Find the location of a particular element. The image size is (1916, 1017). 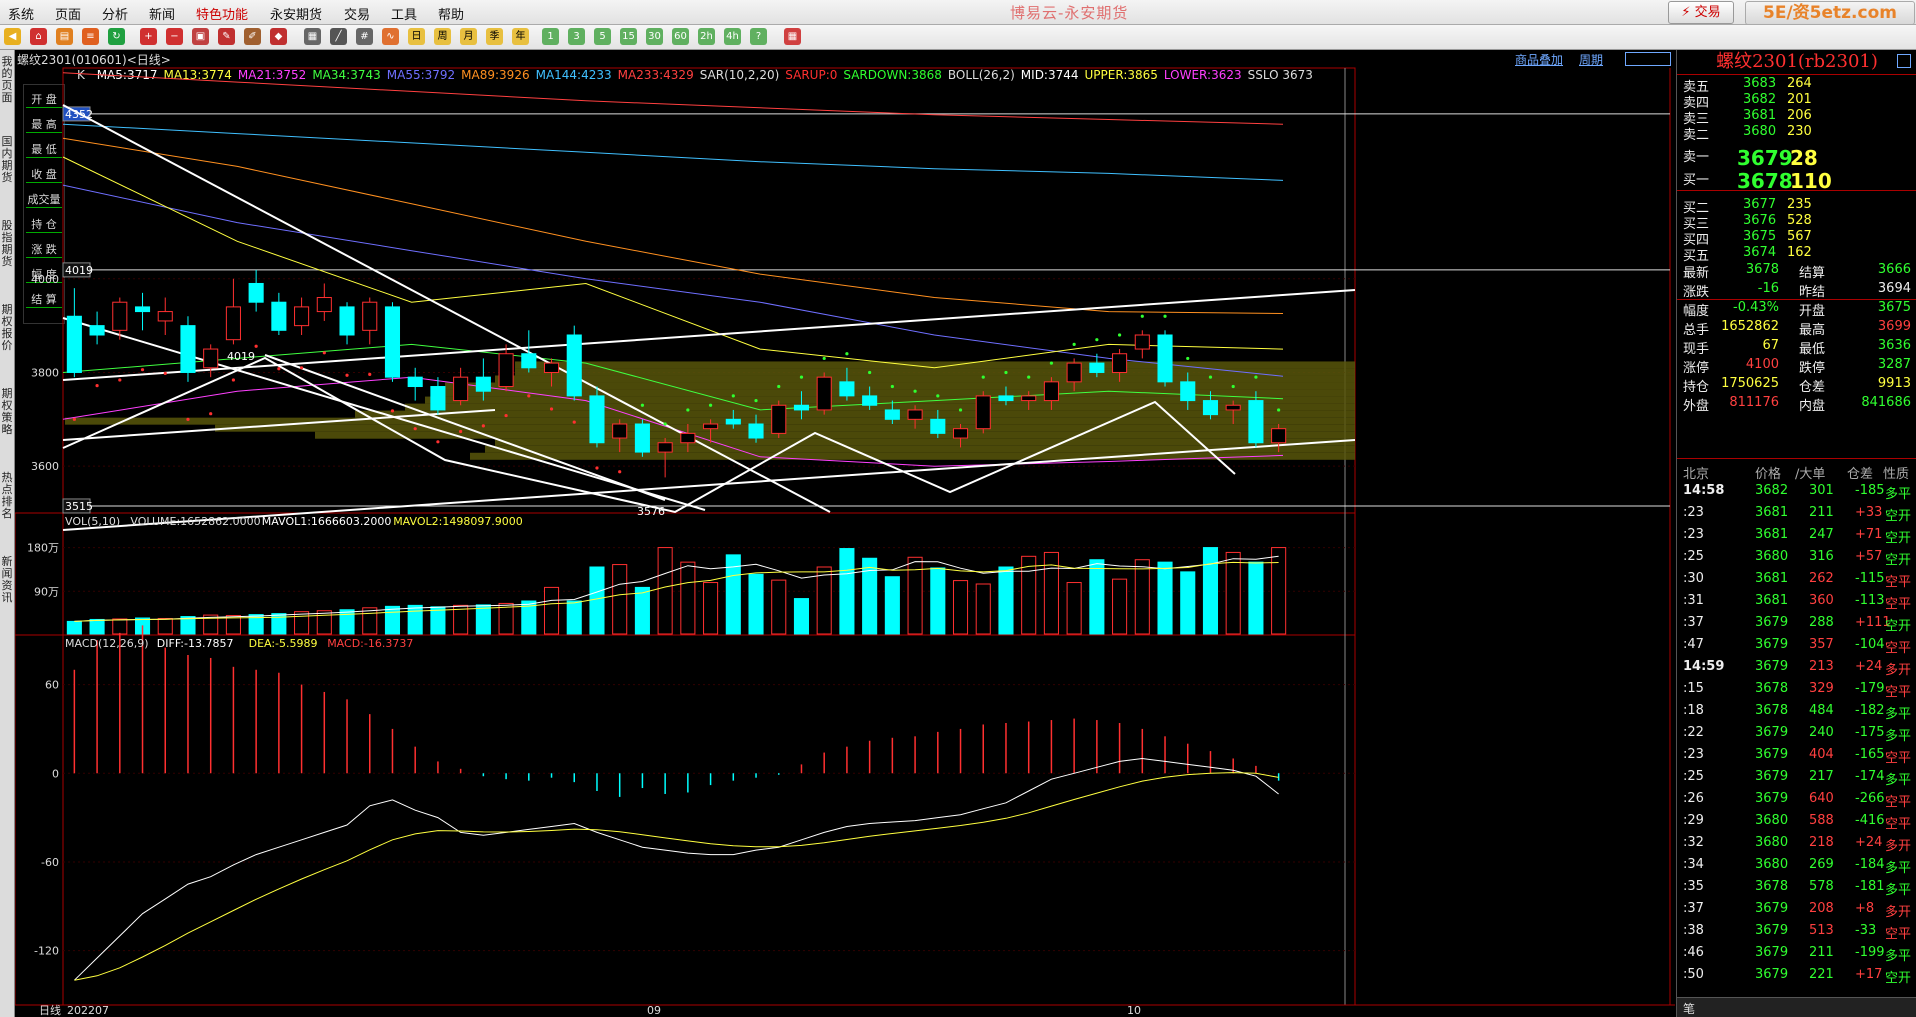

tick-row: :32 3680 218 +24 多开 is located at coordinates (1796, 843).